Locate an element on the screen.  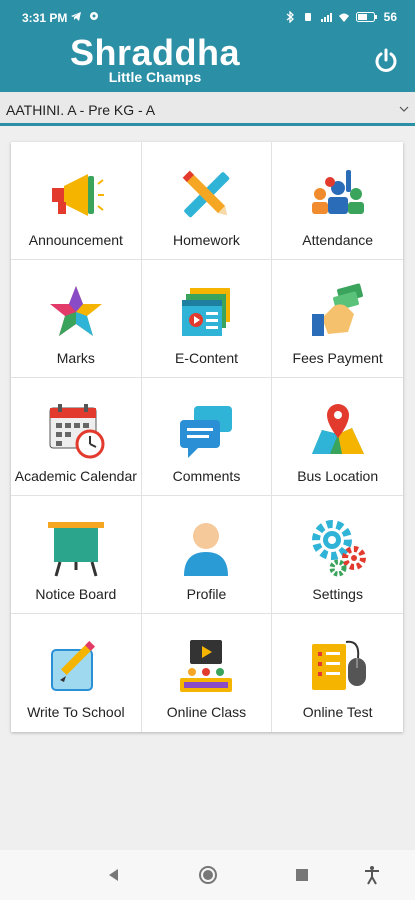
wifi-icon is located at coordinates (343, 17).